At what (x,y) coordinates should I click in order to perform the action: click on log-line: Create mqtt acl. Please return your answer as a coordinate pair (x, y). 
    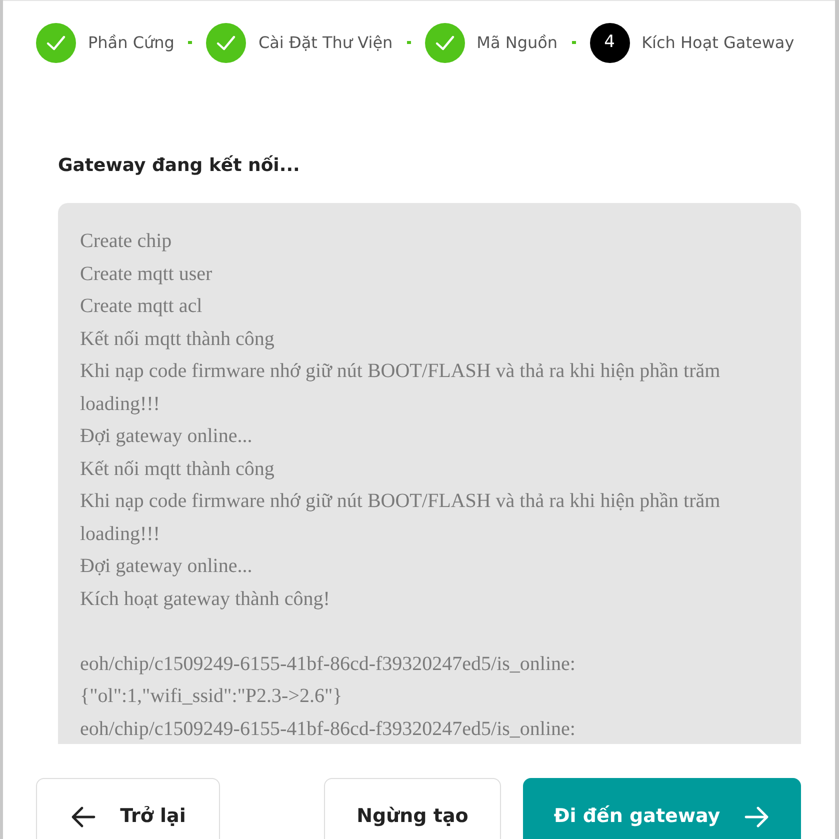
    Looking at the image, I should click on (142, 306).